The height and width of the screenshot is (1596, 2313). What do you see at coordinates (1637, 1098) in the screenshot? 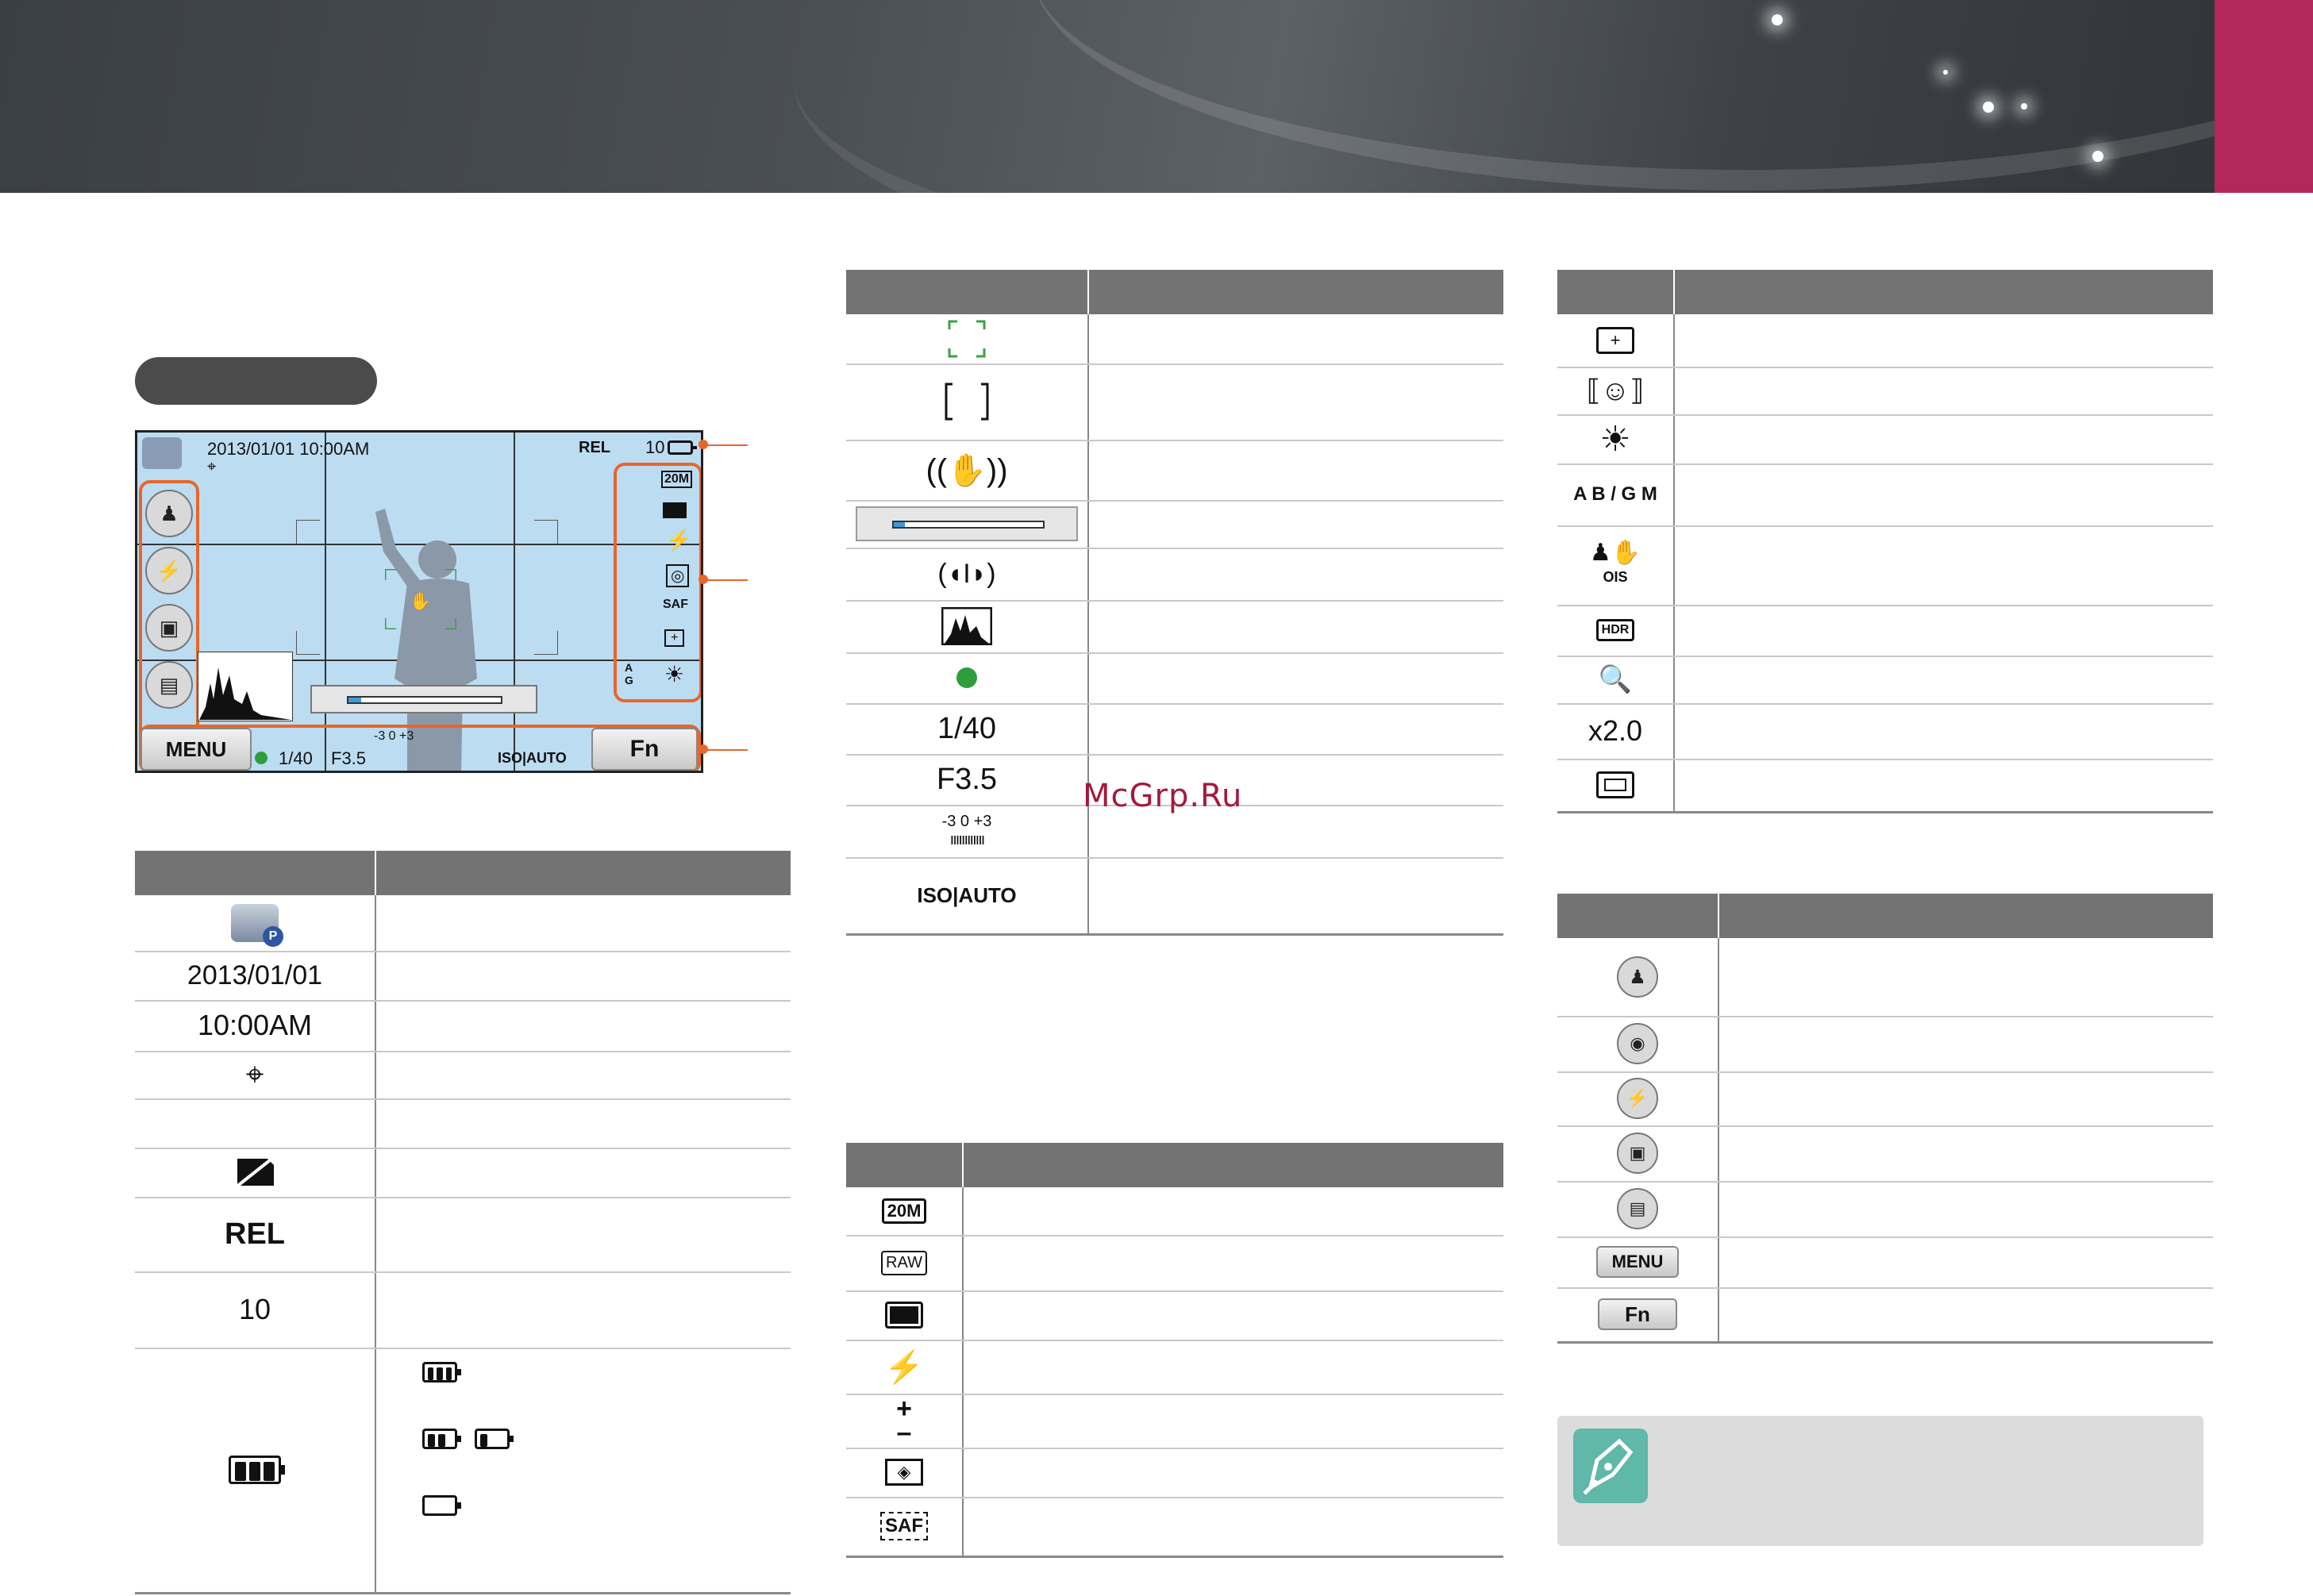
I see `flash-off-icon: ⚡` at bounding box center [1637, 1098].